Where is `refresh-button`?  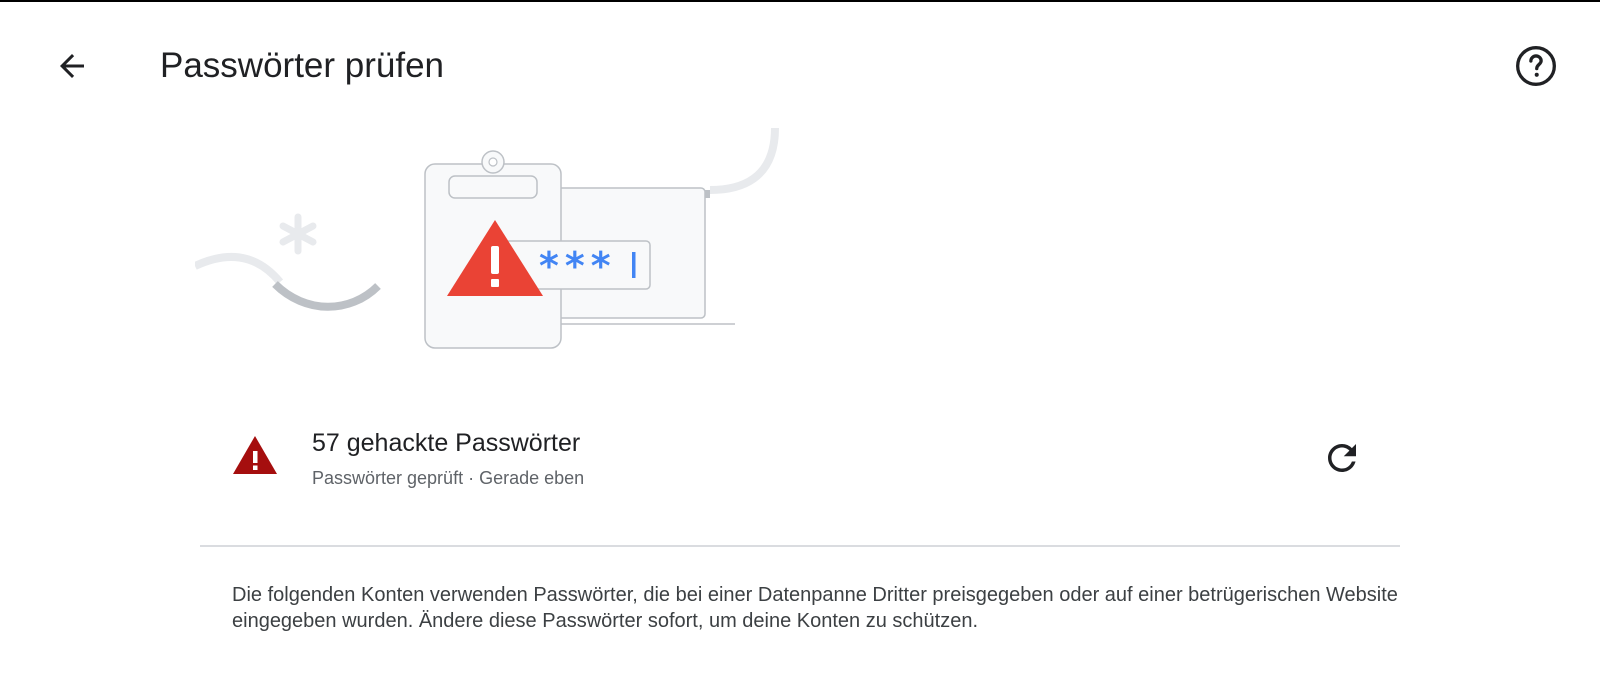
refresh-button is located at coordinates (1342, 458).